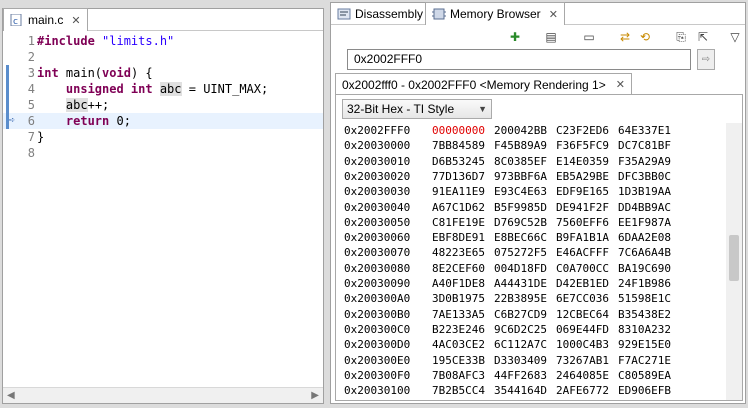 This screenshot has width=748, height=408. Describe the element at coordinates (582, 390) in the screenshot. I see `memory-word: 2AFE6772` at that location.